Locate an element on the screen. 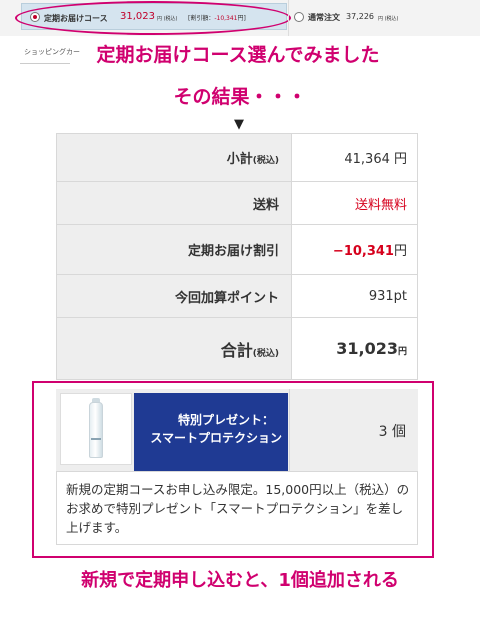 This screenshot has height=640, width=480. shipping-label: 送料 is located at coordinates (174, 203).